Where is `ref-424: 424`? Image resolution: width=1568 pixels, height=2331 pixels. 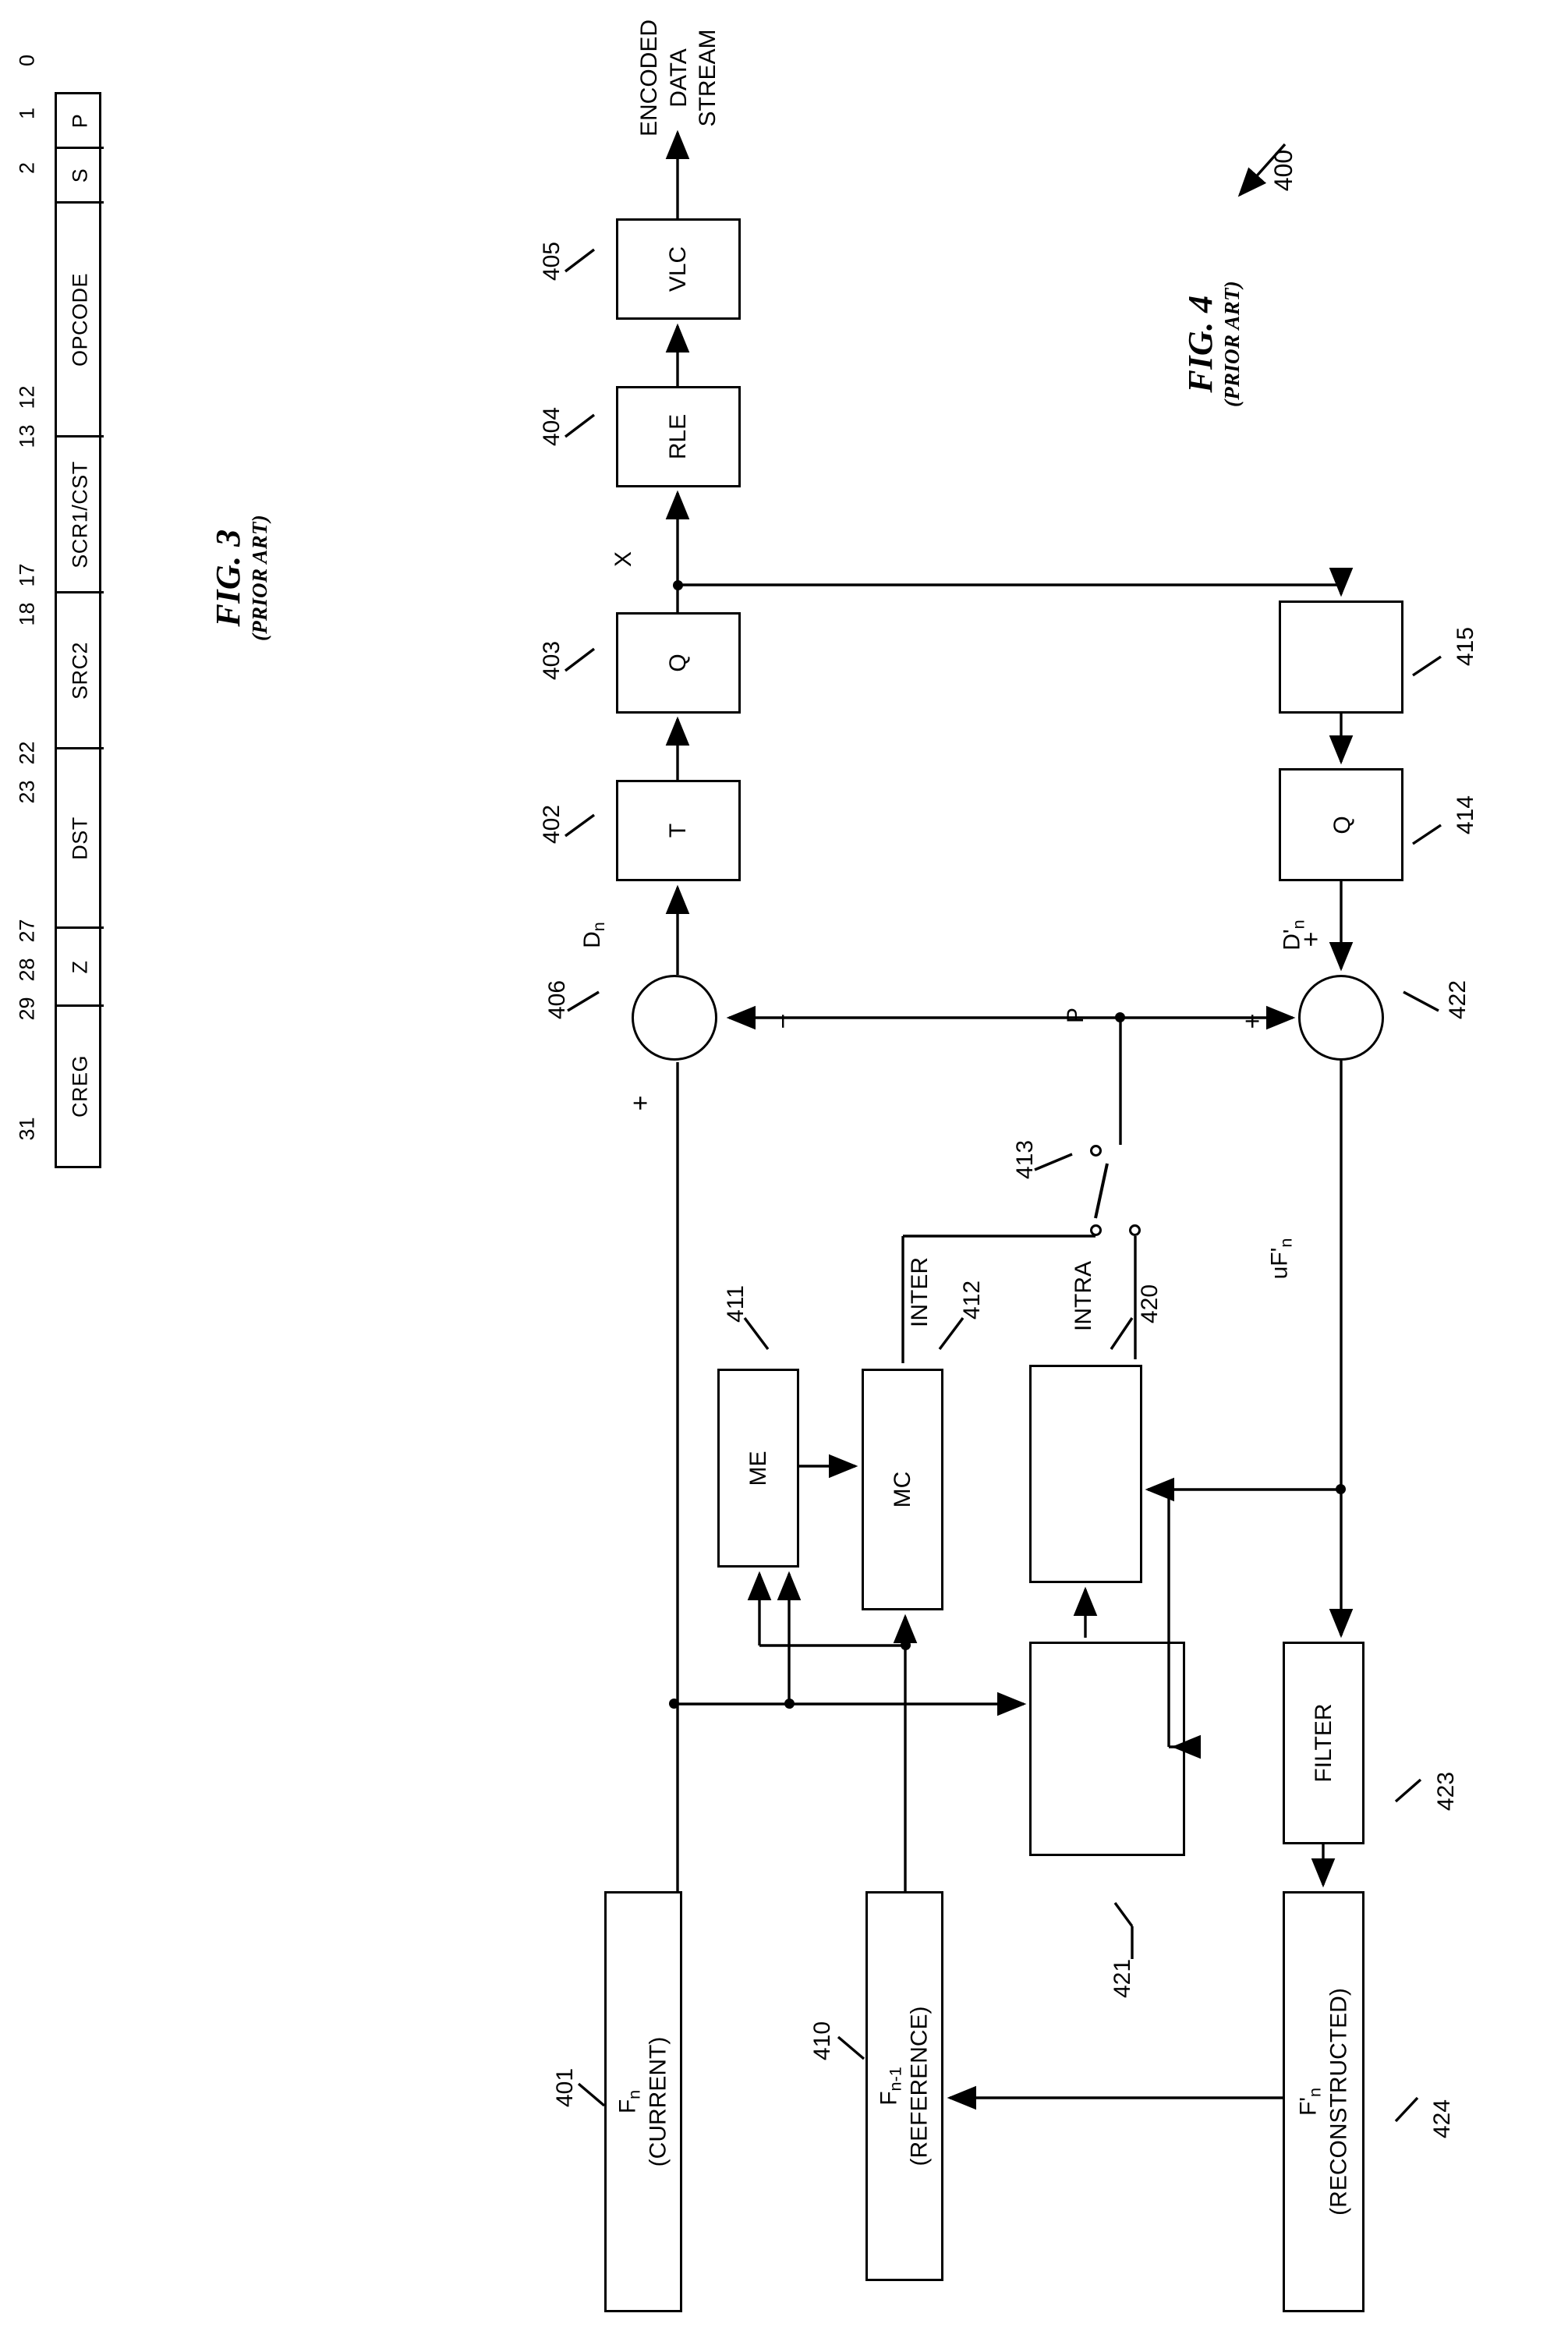 ref-424: 424 is located at coordinates (1442, 2119).